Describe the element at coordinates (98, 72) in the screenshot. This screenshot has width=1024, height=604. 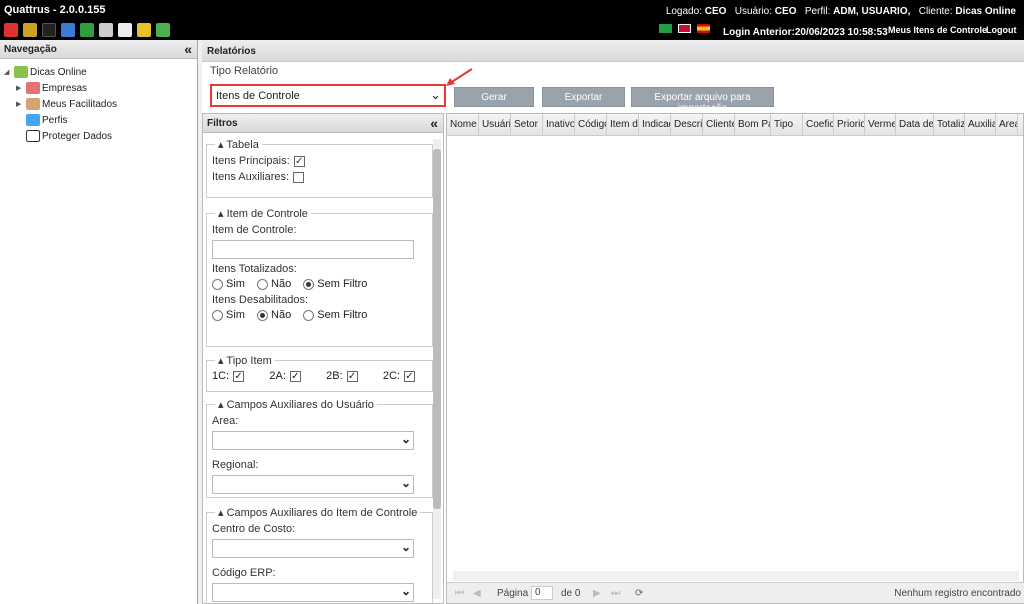
I see `tree-item-dicas-online: ◢ Dicas Online` at that location.